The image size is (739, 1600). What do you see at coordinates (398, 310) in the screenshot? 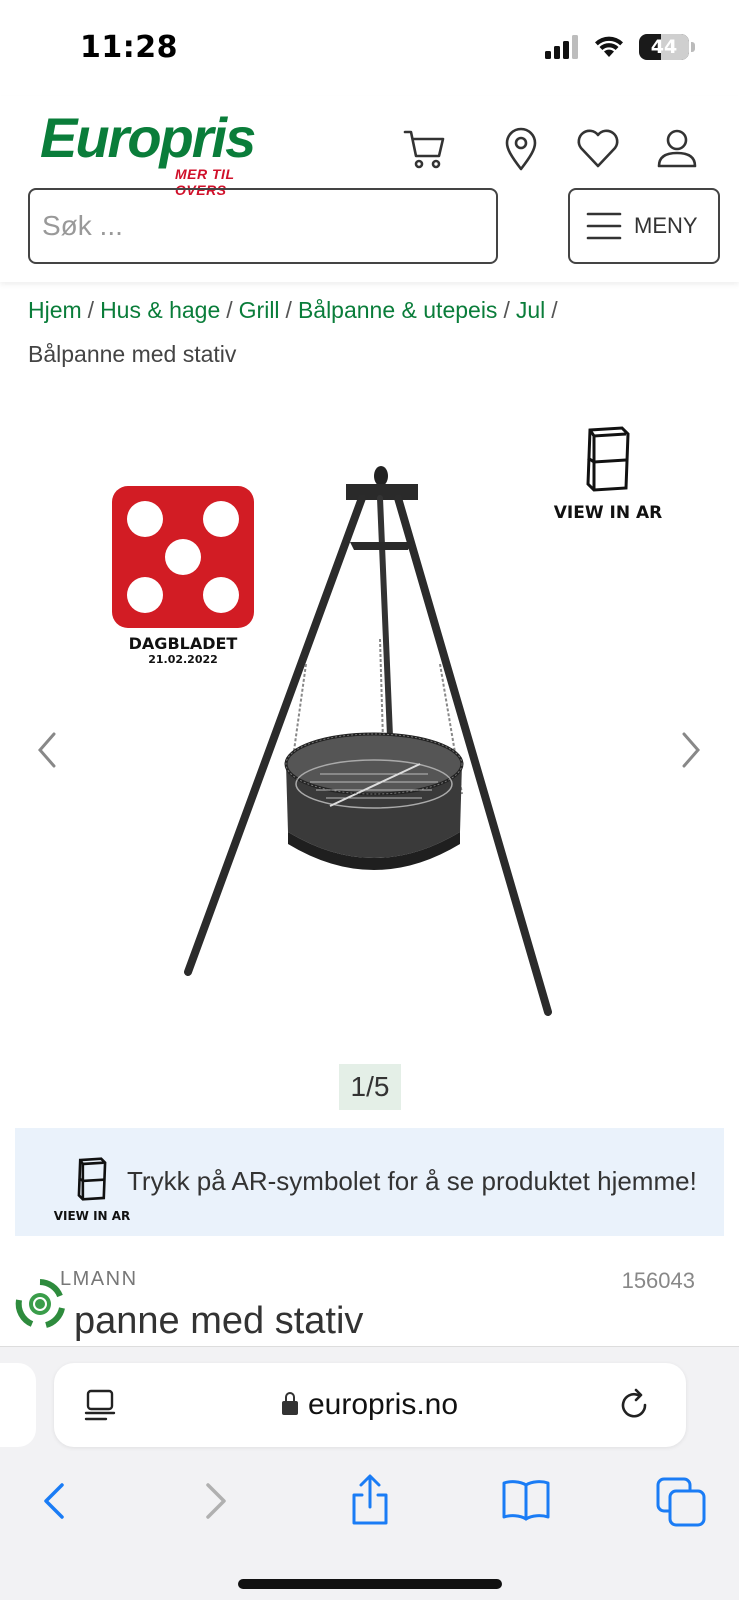
I see `breadcrumb-link-balpanne: Bålpanne & utepeis` at bounding box center [398, 310].